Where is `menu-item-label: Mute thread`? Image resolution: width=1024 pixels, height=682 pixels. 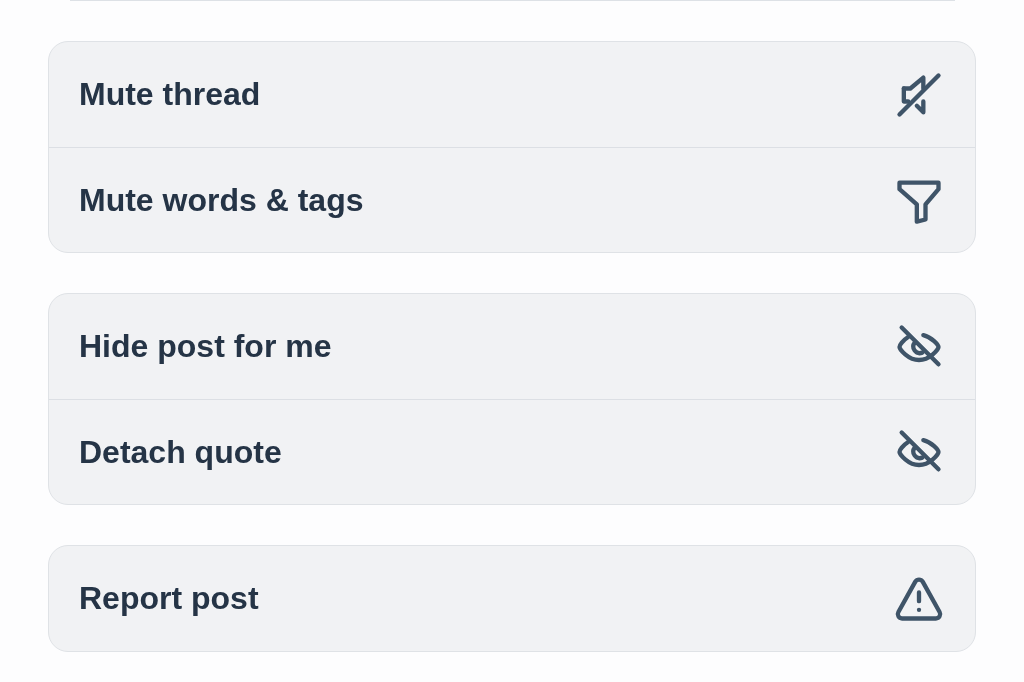
menu-item-label: Mute thread is located at coordinates (170, 94).